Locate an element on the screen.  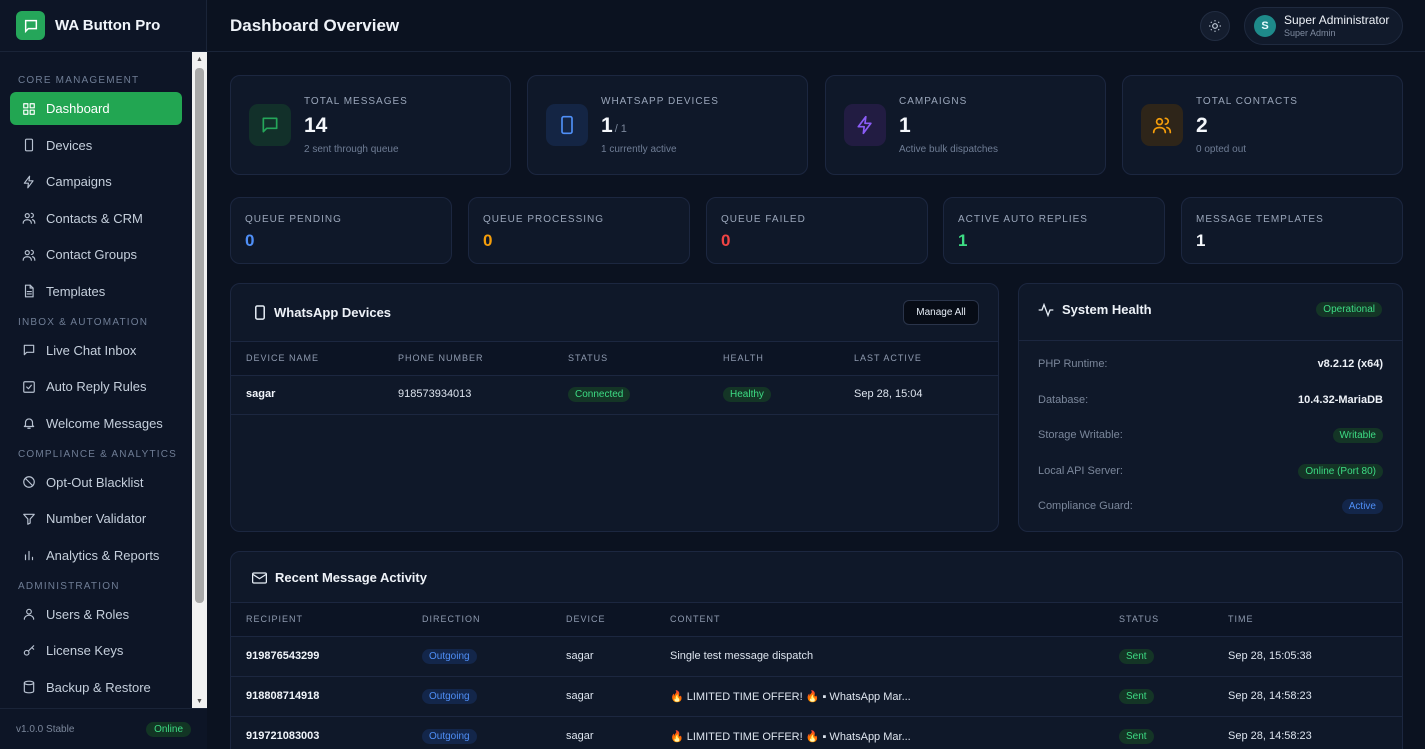
column-header: HEALTH is located at coordinates (743, 358).